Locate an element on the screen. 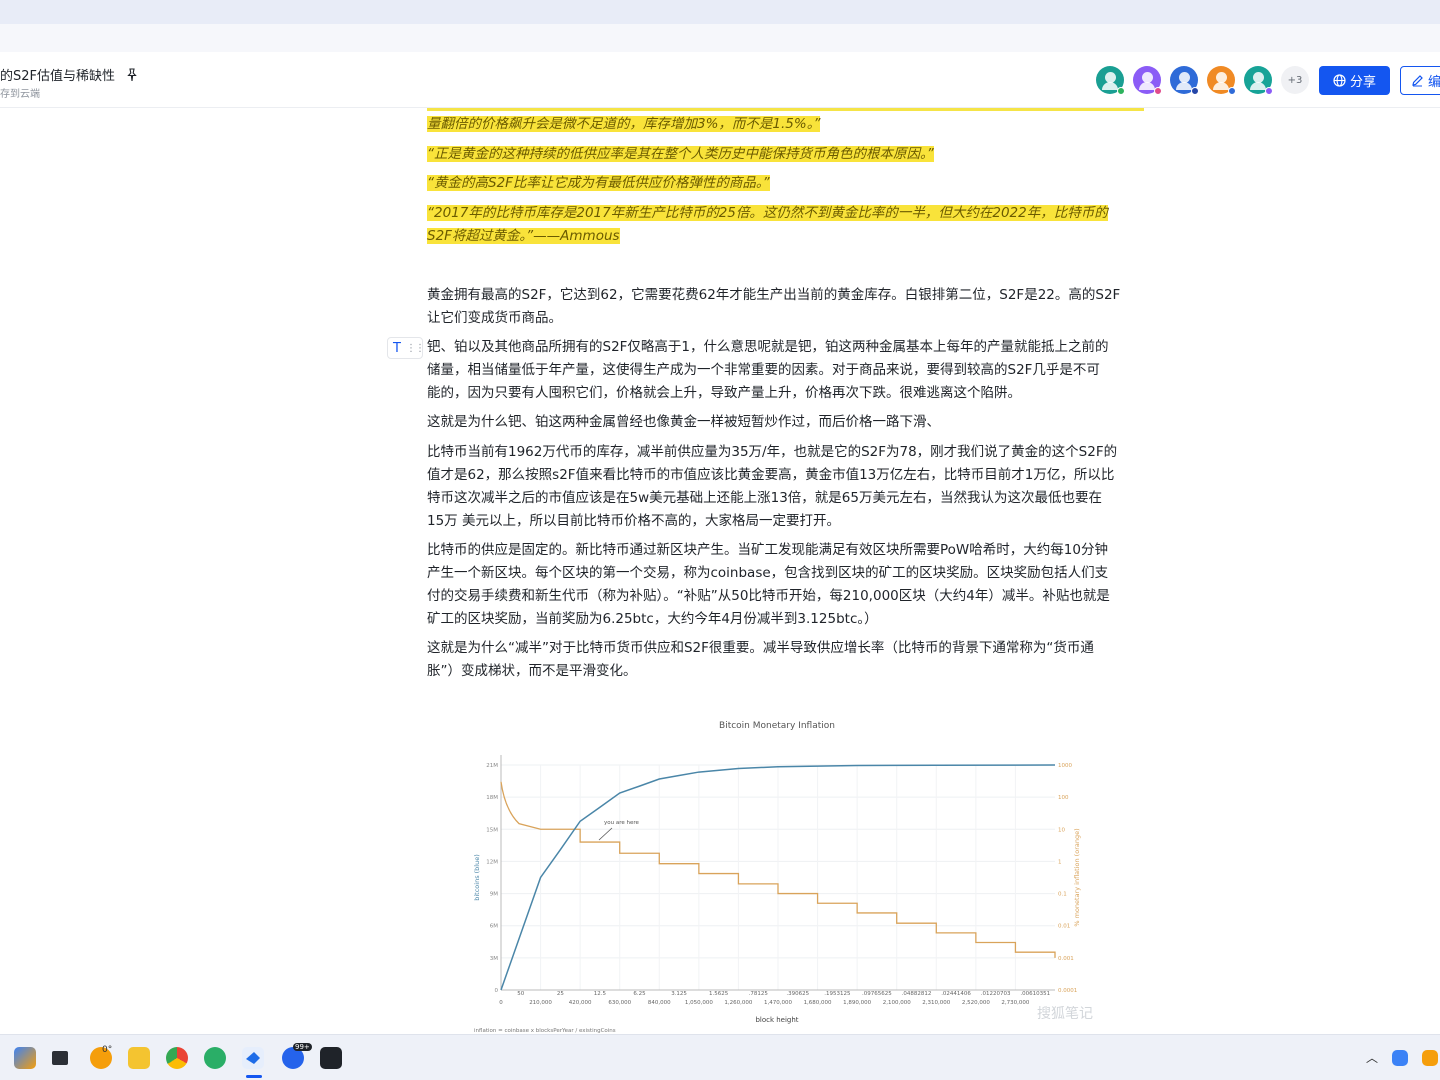 The height and width of the screenshot is (1080, 1440). quote-line: “黄金的高S2F比率让它成为有最低供应价格弹性的商品。” is located at coordinates (785, 183).